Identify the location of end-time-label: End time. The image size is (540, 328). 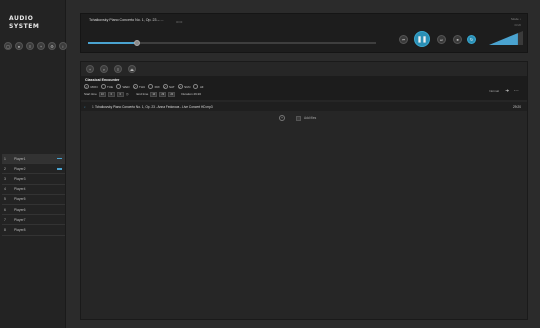
(142, 94).